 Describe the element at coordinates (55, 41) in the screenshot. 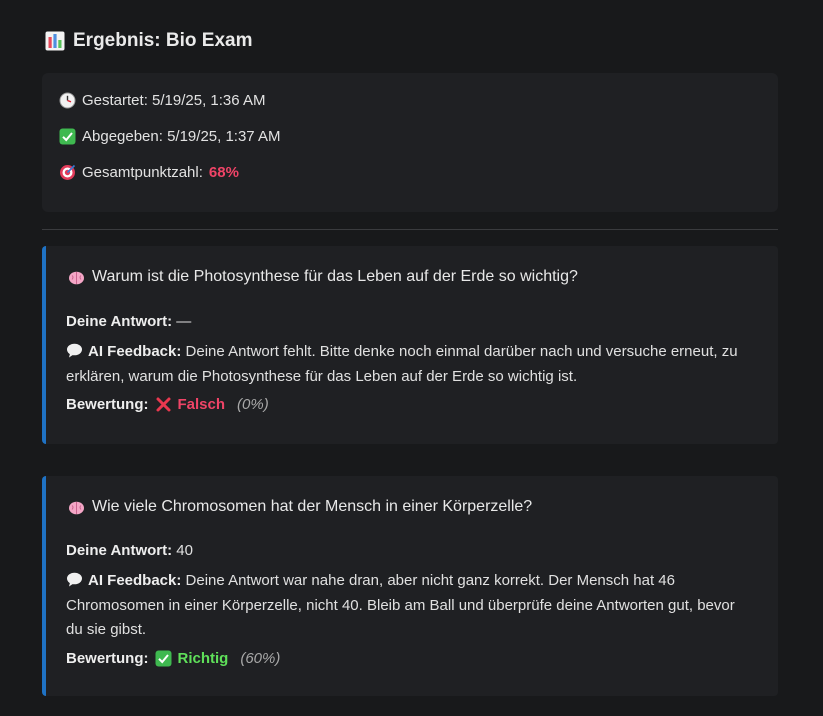

I see `bar-chart-icon` at that location.